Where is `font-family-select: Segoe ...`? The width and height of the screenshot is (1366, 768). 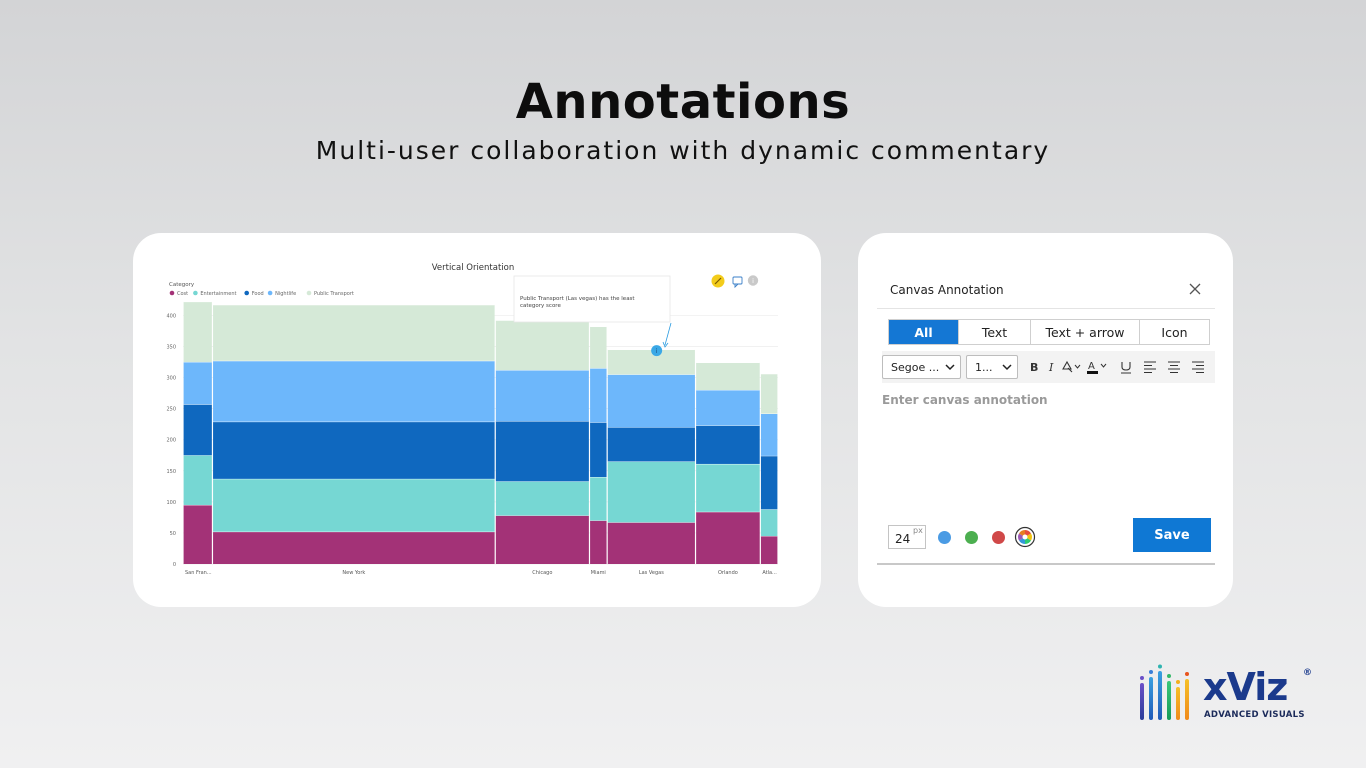 font-family-select: Segoe ... is located at coordinates (921, 367).